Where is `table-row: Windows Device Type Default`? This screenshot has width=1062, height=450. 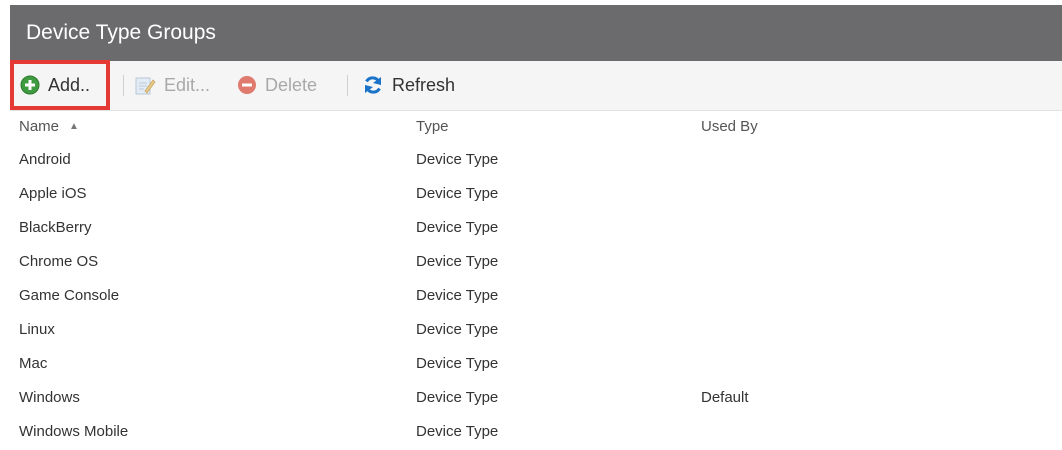
table-row: Windows Device Type Default is located at coordinates (536, 399).